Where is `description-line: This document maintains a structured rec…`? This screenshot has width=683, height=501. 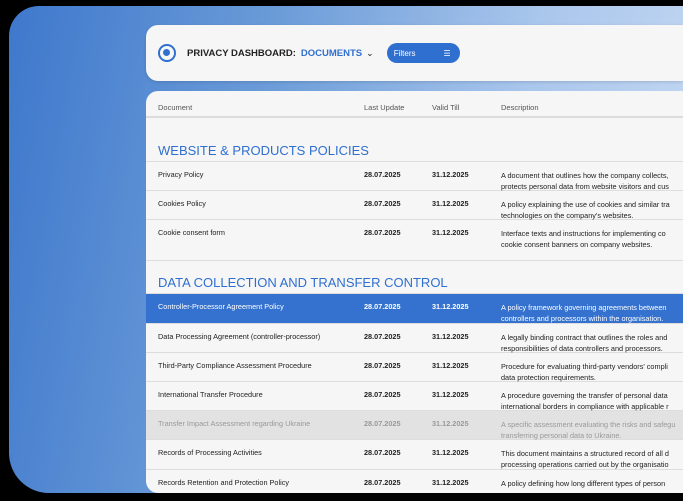
description-line: This document maintains a structured rec… is located at coordinates (585, 454).